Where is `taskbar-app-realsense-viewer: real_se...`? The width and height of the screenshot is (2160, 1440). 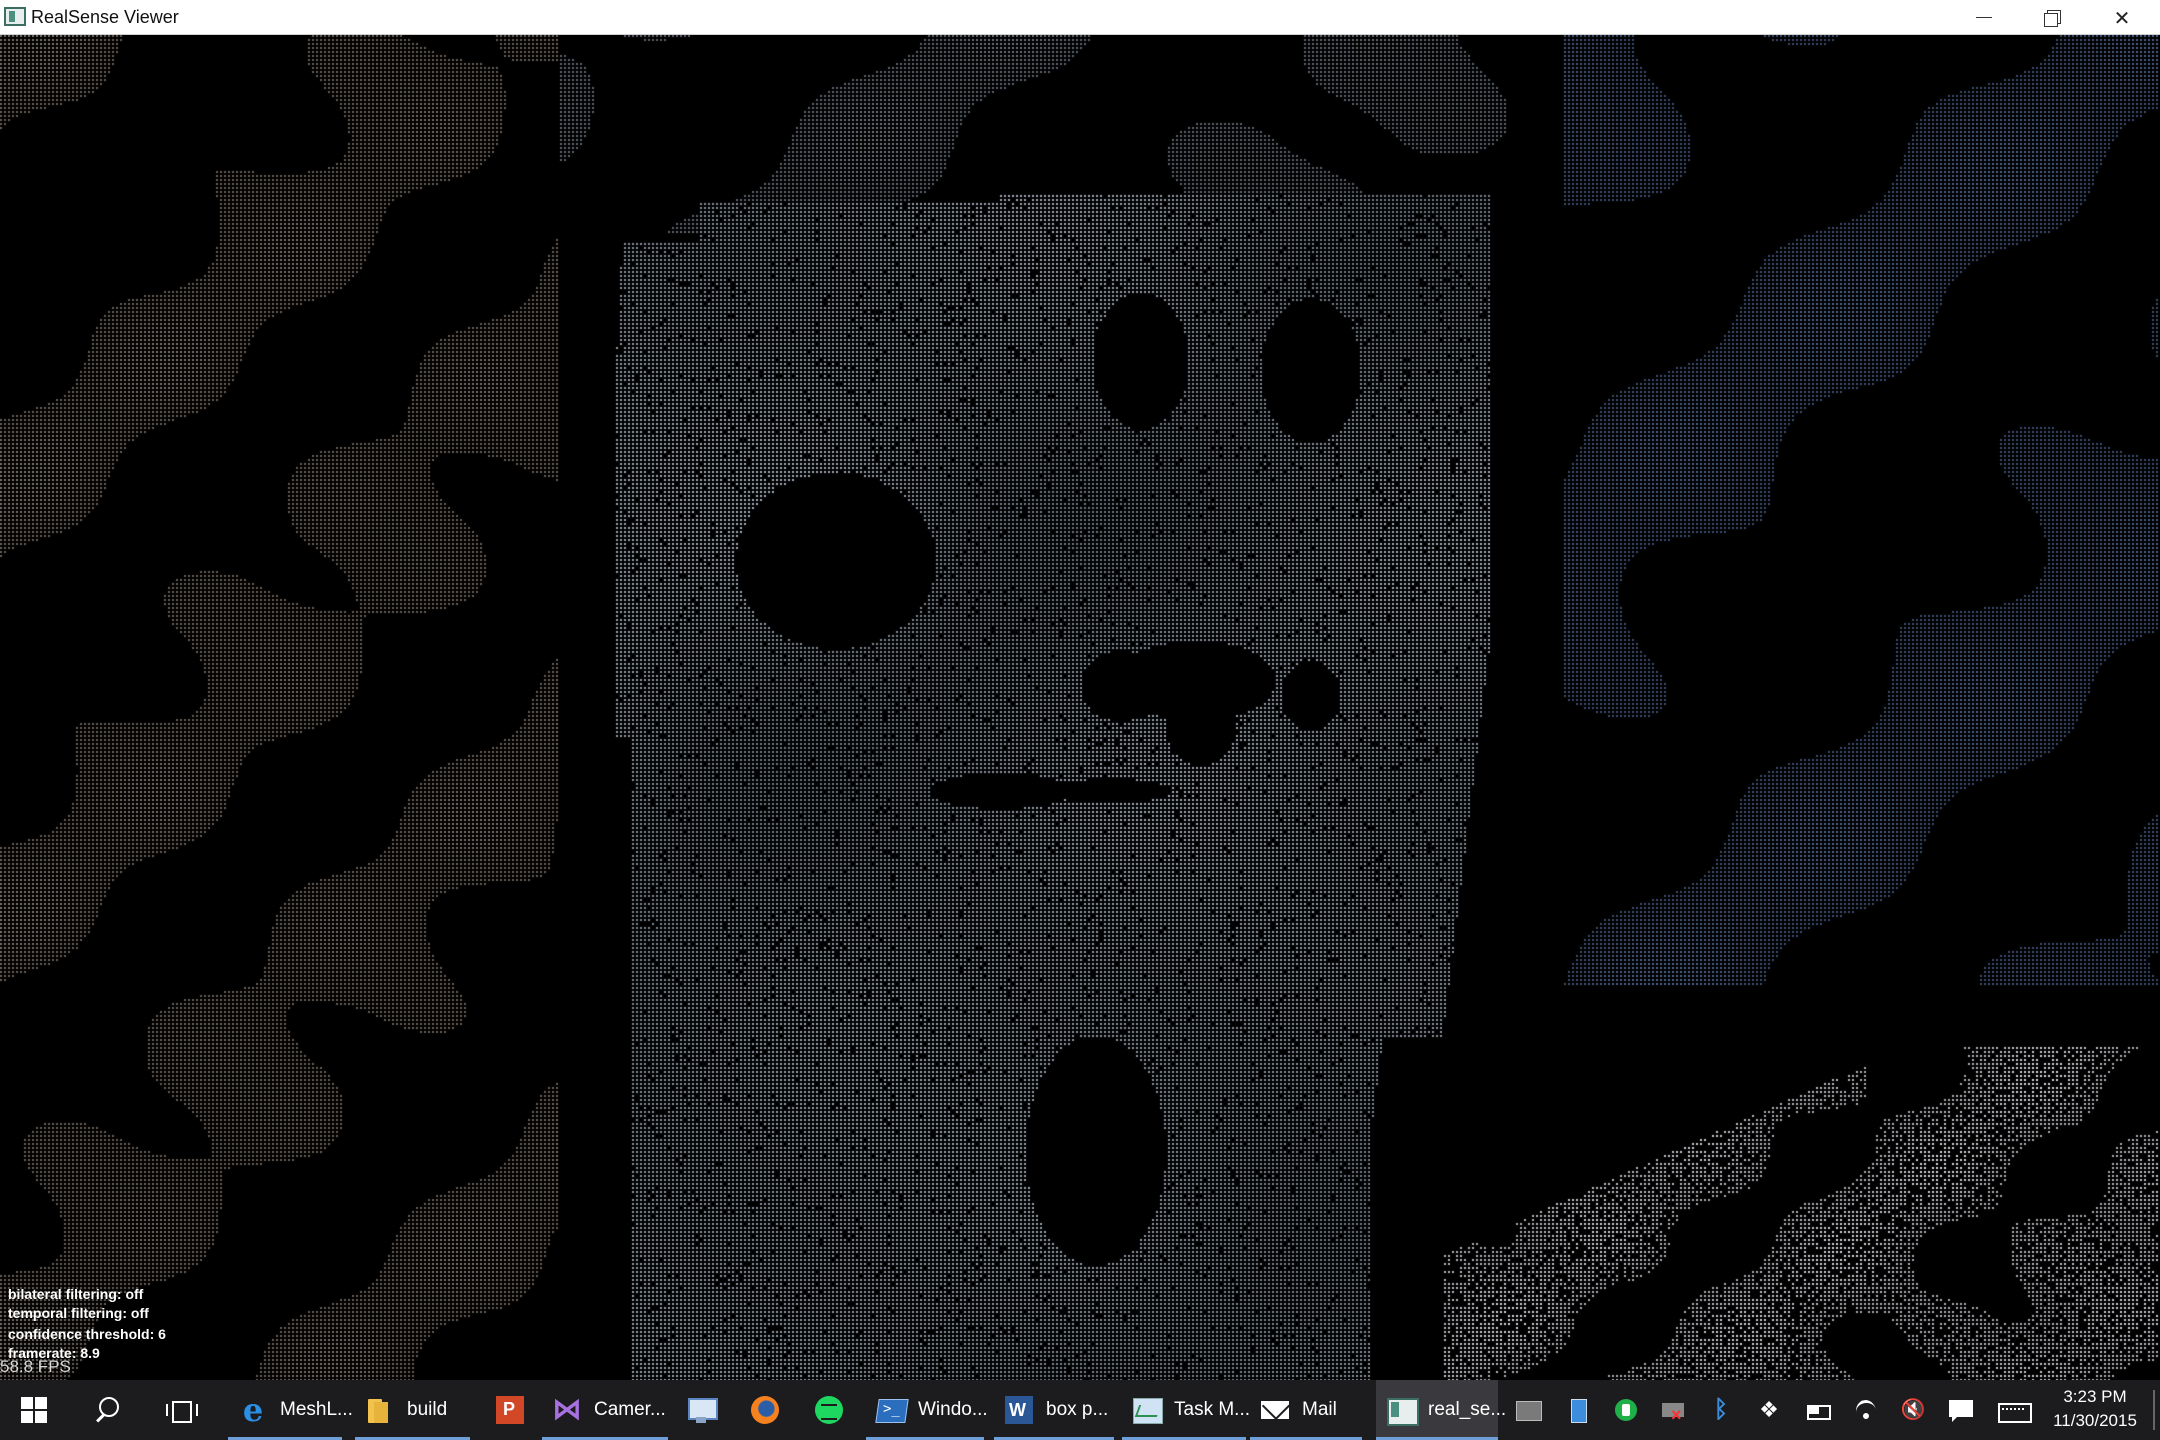
taskbar-app-realsense-viewer: real_se... is located at coordinates (1441, 1410).